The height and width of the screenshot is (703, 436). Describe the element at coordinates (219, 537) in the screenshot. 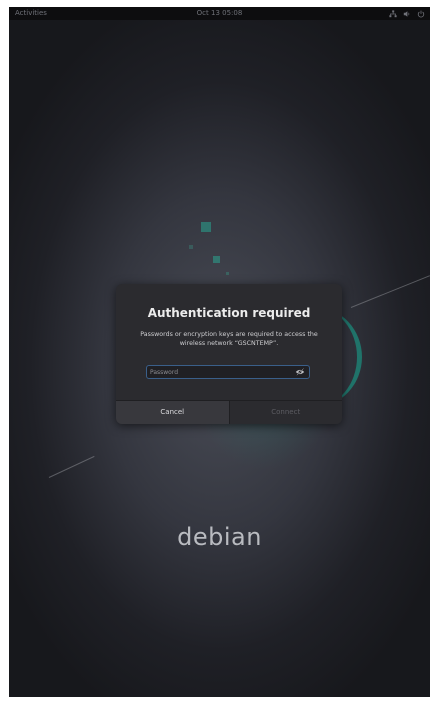

I see `debian-logo: debian` at that location.